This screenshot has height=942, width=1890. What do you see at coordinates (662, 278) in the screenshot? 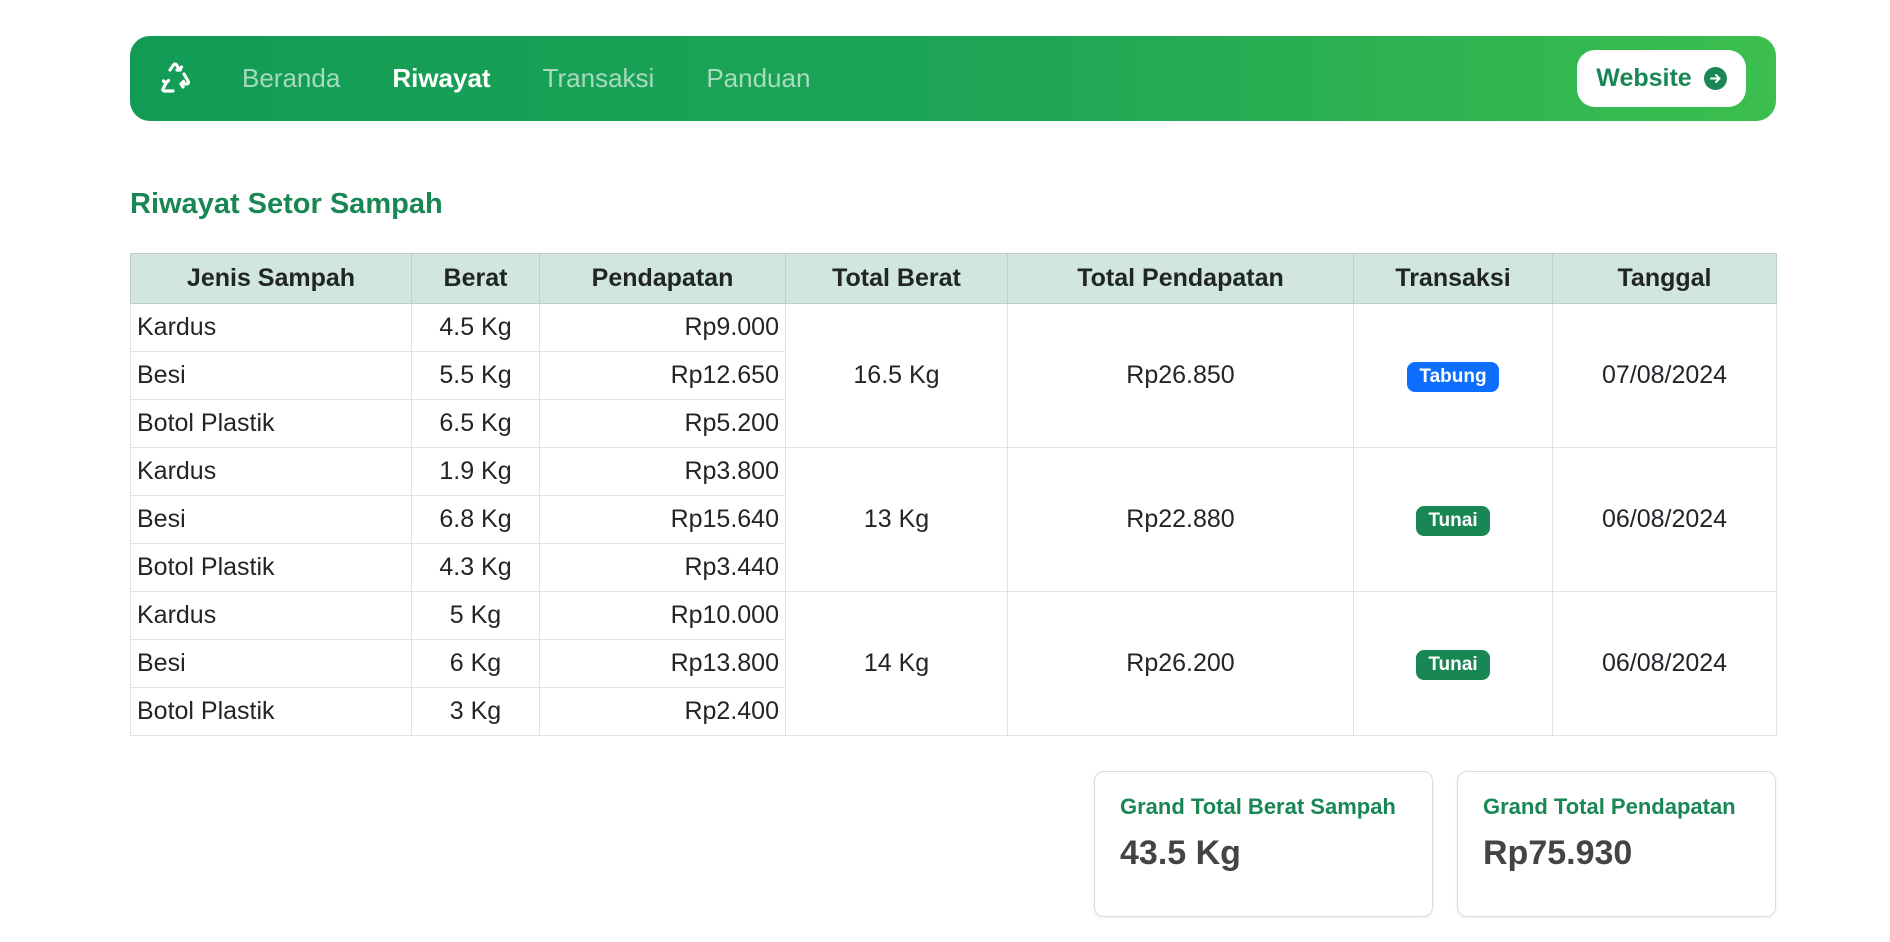
I see `header-pendapatan: Pendapatan` at bounding box center [662, 278].